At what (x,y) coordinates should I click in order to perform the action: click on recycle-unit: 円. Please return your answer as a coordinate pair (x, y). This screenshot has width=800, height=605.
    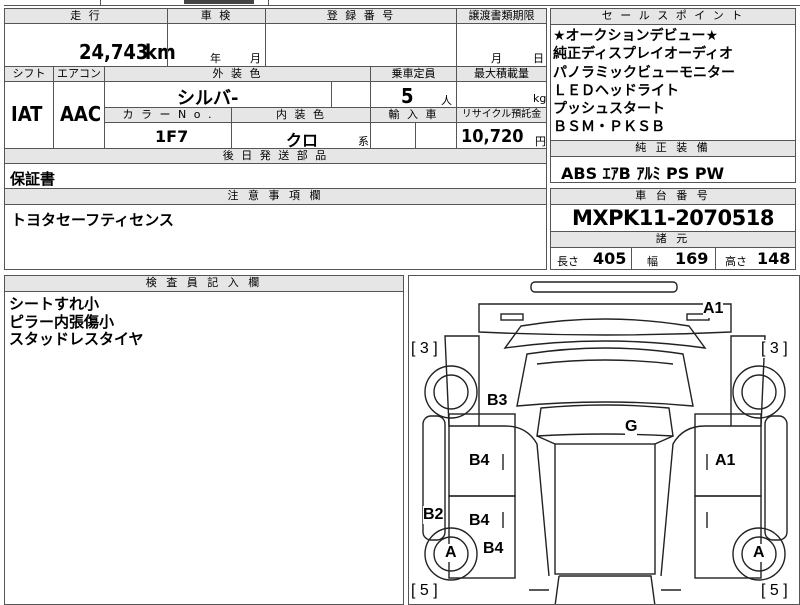
    Looking at the image, I should click on (540, 141).